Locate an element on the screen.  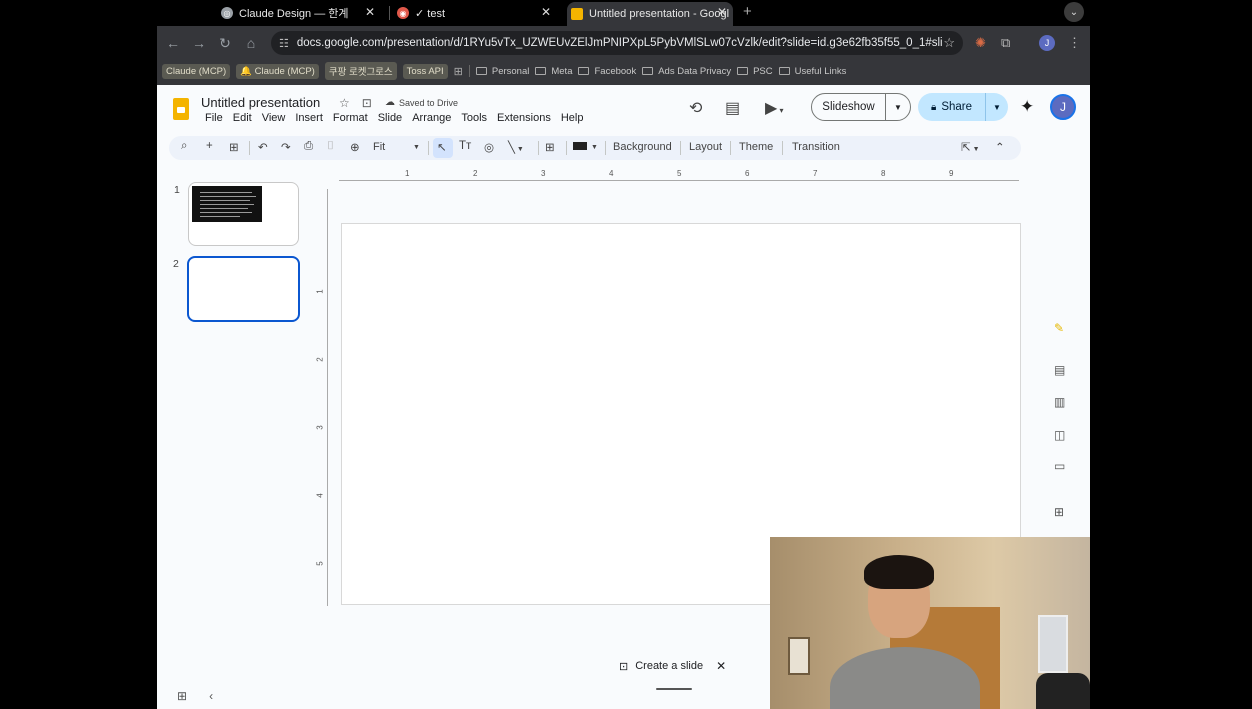
version-history-icon: ⟲ is located at coordinates (695, 108).